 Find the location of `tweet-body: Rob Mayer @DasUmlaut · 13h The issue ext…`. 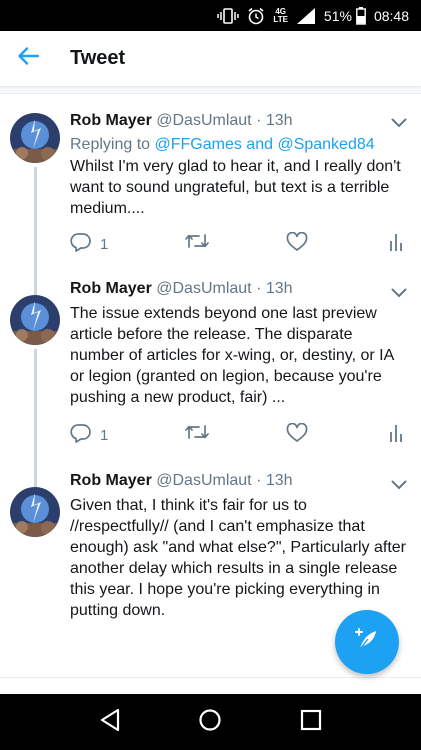

tweet-body: Rob Mayer @DasUmlaut · 13h The issue ext… is located at coordinates (238, 343).